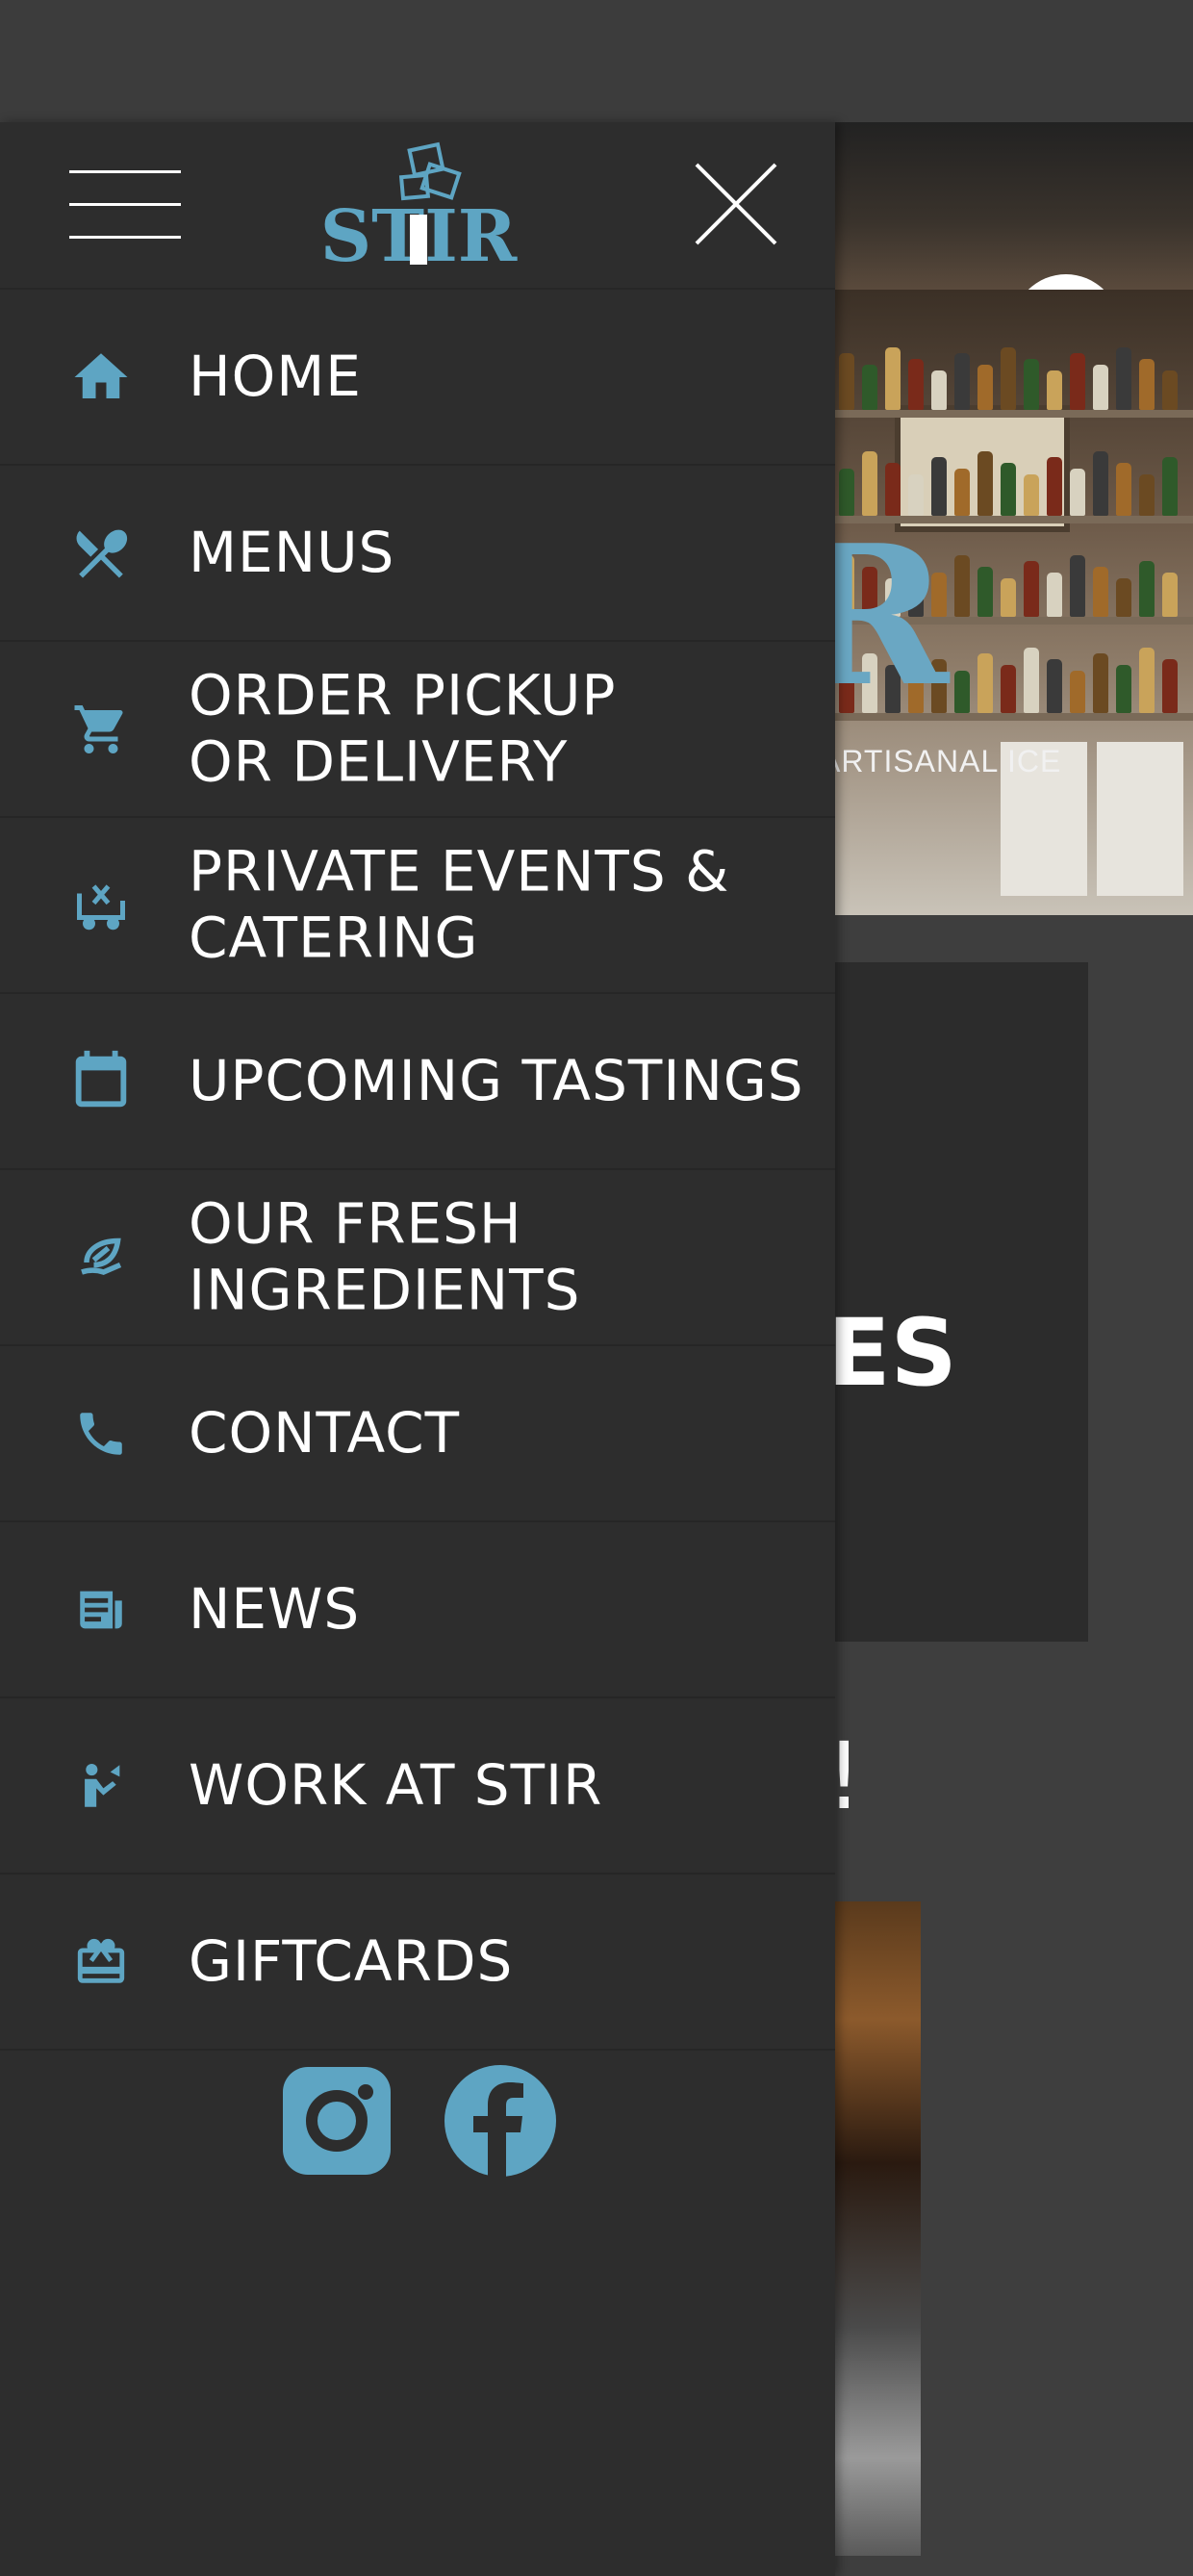 The image size is (1193, 2576). I want to click on nav-item-giftcards: GIFTCARDS, so click(417, 1963).